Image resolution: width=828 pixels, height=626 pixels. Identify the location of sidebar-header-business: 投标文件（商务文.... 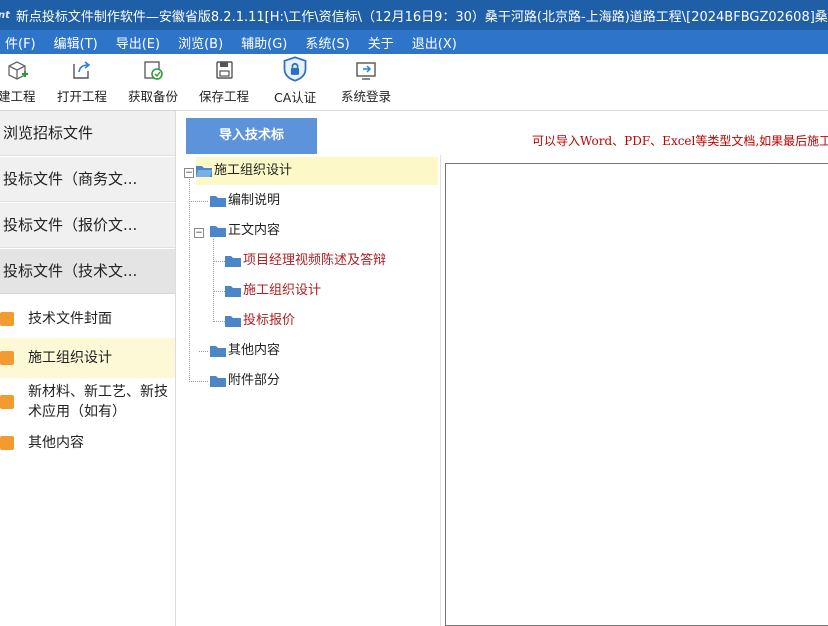
(87, 179).